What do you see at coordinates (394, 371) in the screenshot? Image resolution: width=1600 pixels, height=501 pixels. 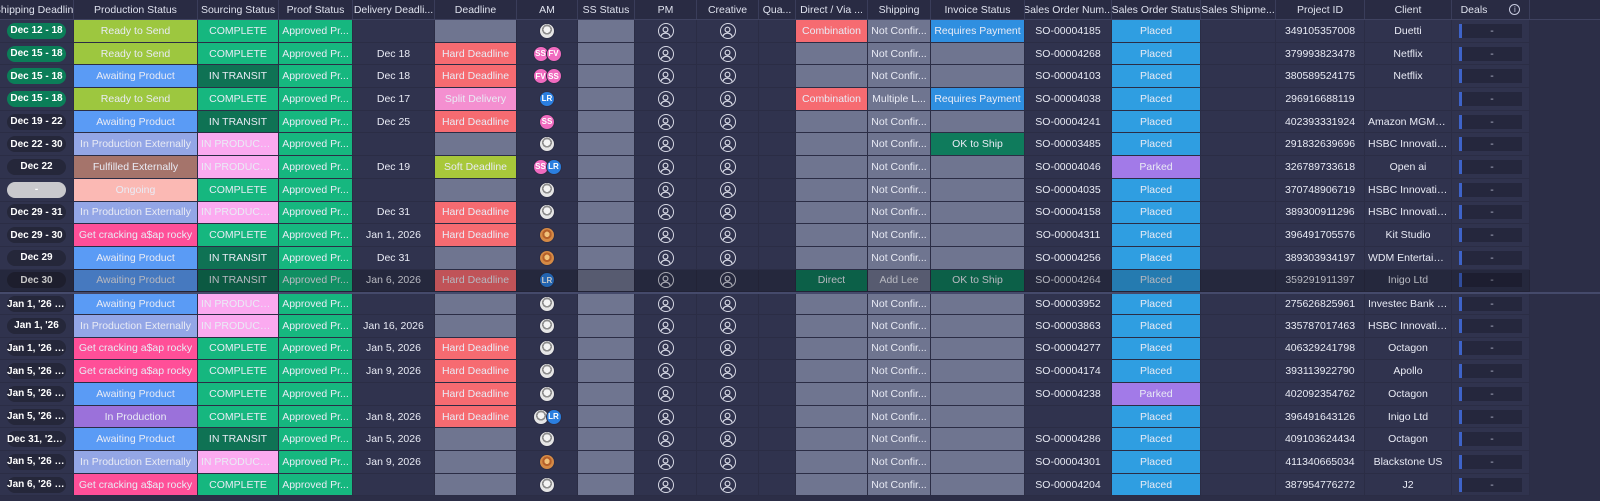 I see `cell-deliv: Jan 9, 2026` at bounding box center [394, 371].